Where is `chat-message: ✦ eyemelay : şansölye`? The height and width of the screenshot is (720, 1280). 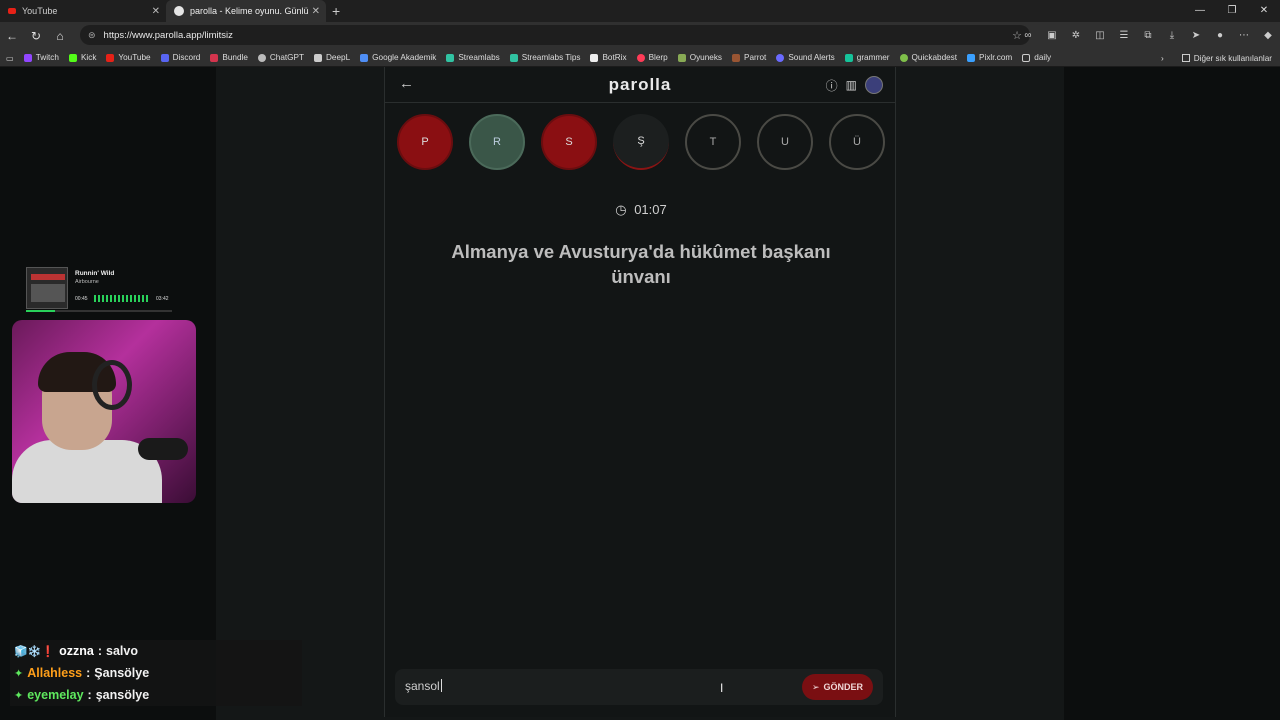
chat-message: ✦ eyemelay : şansölye is located at coordinates (156, 695).